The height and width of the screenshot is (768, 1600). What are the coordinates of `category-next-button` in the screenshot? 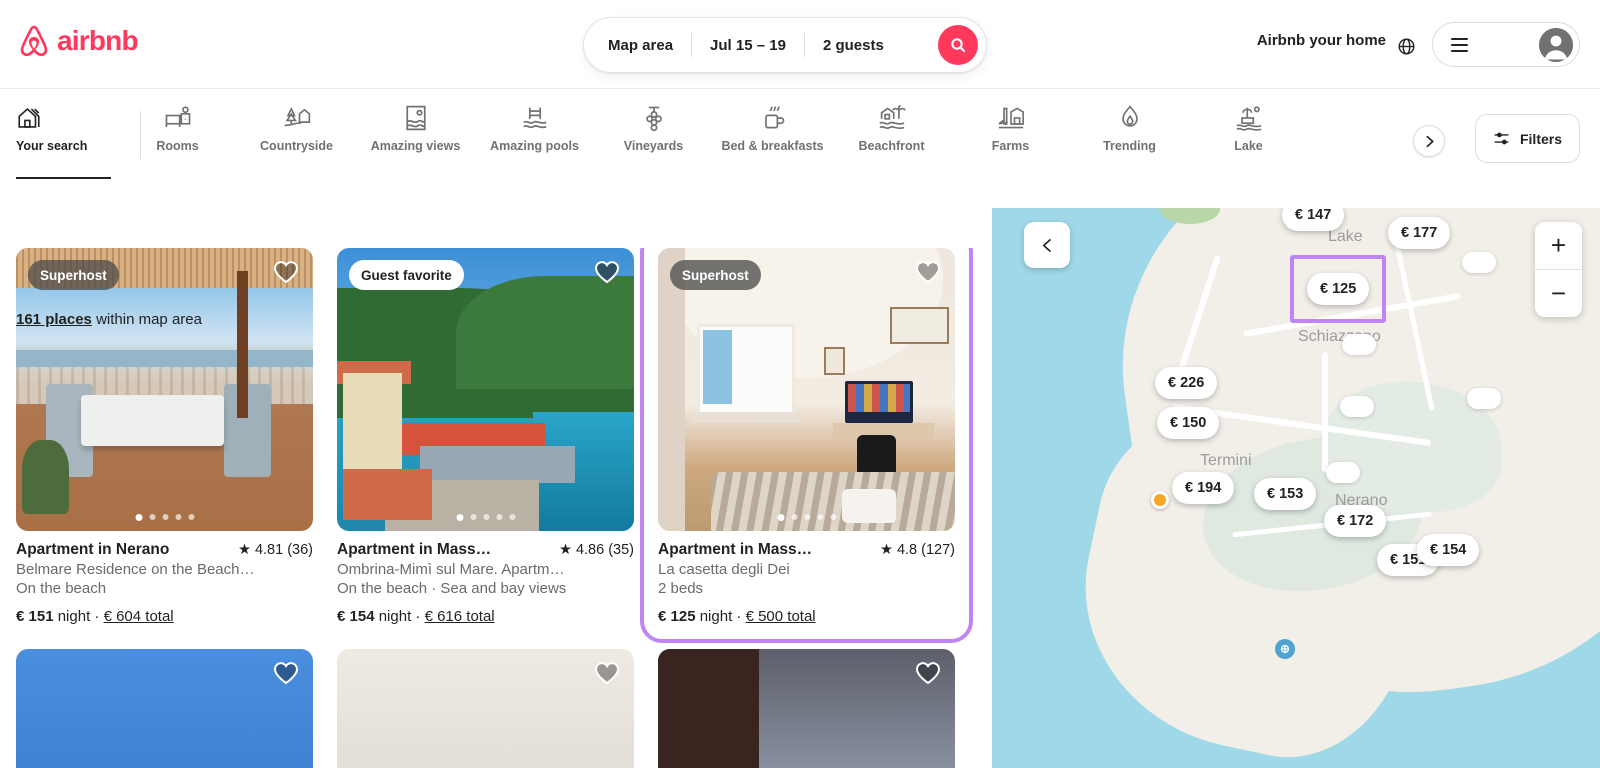 It's located at (1429, 141).